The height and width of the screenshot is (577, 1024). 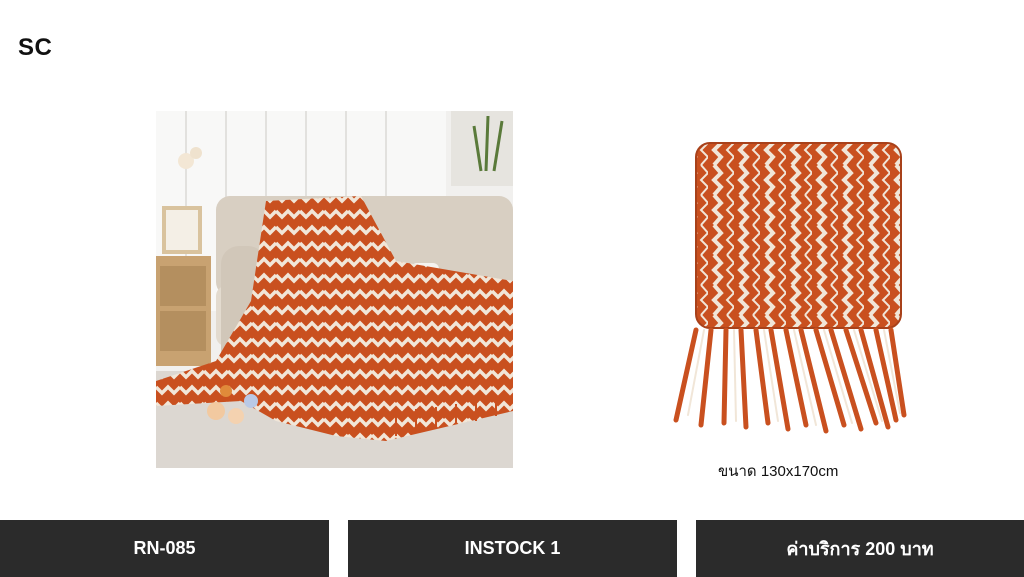 I want to click on product-size-label: ขนาด 130x170cm, so click(x=778, y=471).